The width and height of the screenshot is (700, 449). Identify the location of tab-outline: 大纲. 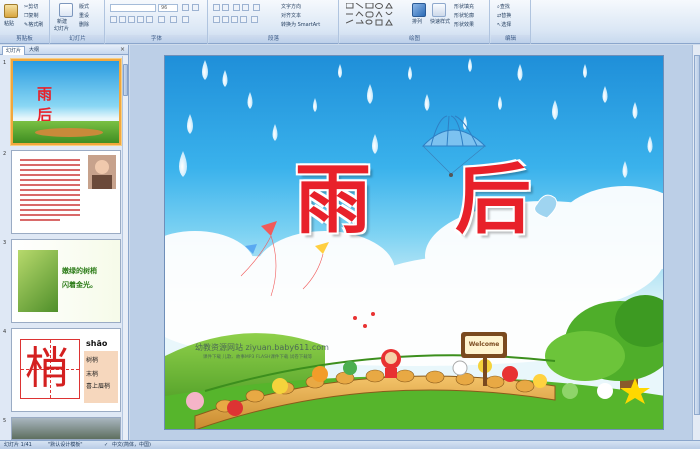
(34, 50).